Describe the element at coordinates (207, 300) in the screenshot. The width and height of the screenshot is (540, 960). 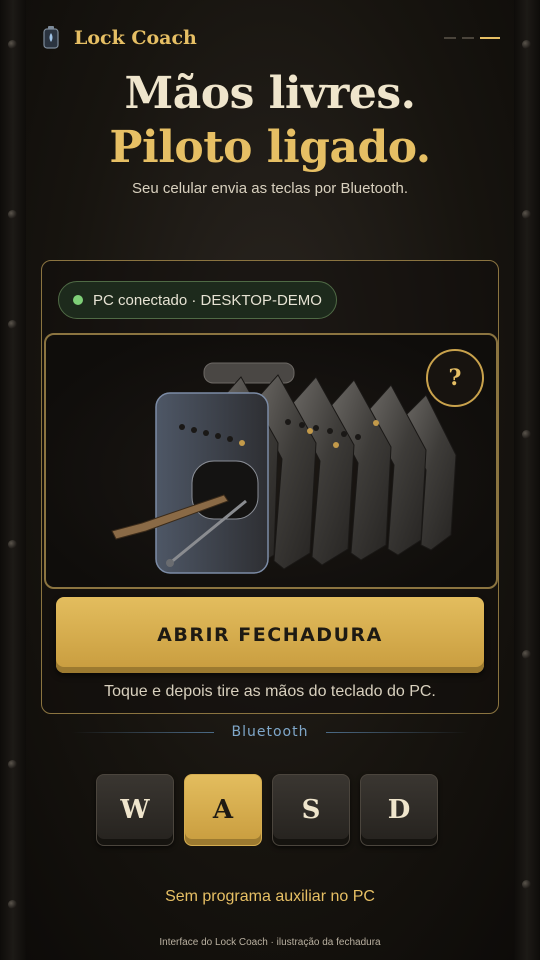
I see `connection-status-text: PC conectado · DESKTOP-DEMO` at that location.